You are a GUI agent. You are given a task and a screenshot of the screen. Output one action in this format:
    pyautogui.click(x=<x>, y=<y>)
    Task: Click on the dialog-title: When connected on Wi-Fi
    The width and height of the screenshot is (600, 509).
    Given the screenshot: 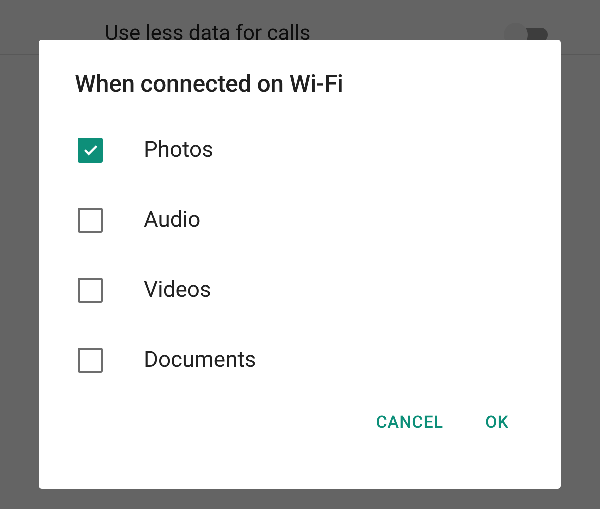 What is the action you would take?
    pyautogui.click(x=209, y=84)
    